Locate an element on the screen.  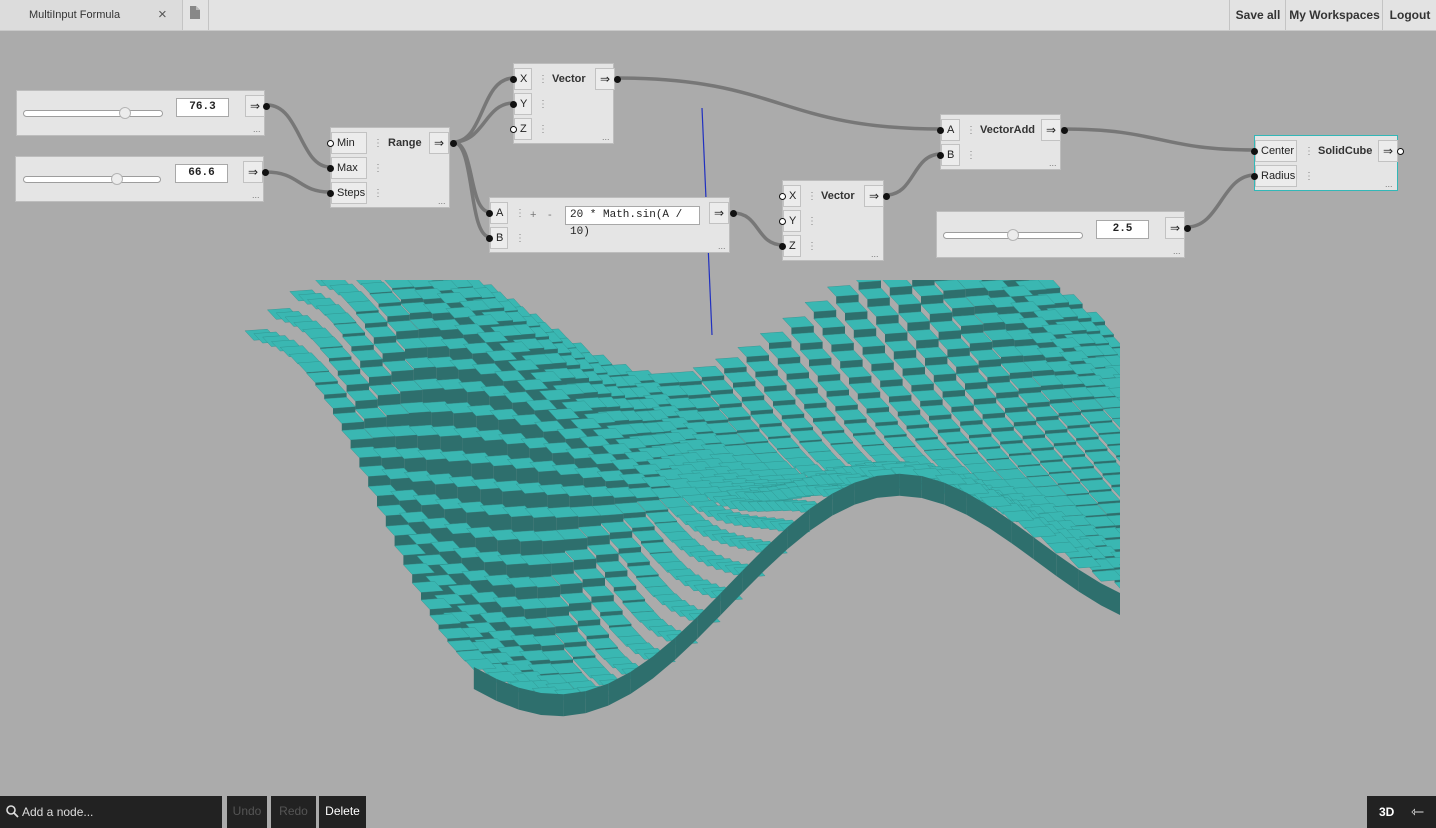
view-mode-label: 3D is located at coordinates (1386, 812).